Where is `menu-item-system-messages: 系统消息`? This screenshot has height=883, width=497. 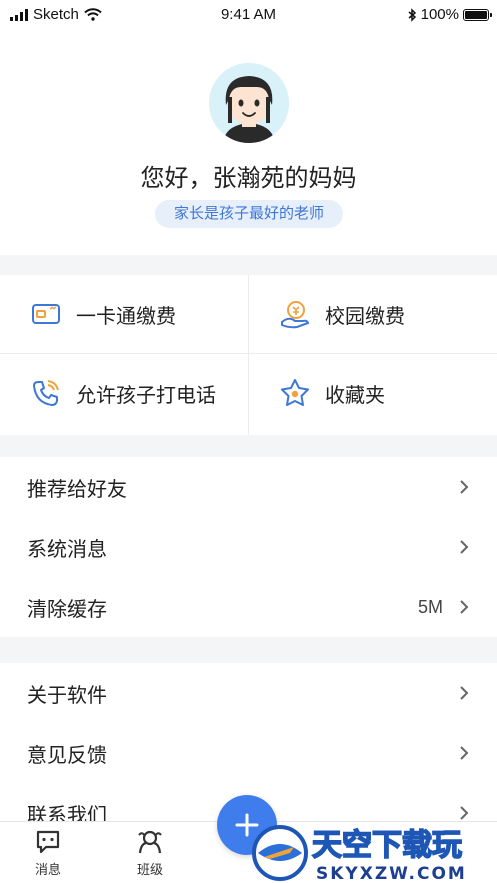 menu-item-system-messages: 系统消息 is located at coordinates (248, 547).